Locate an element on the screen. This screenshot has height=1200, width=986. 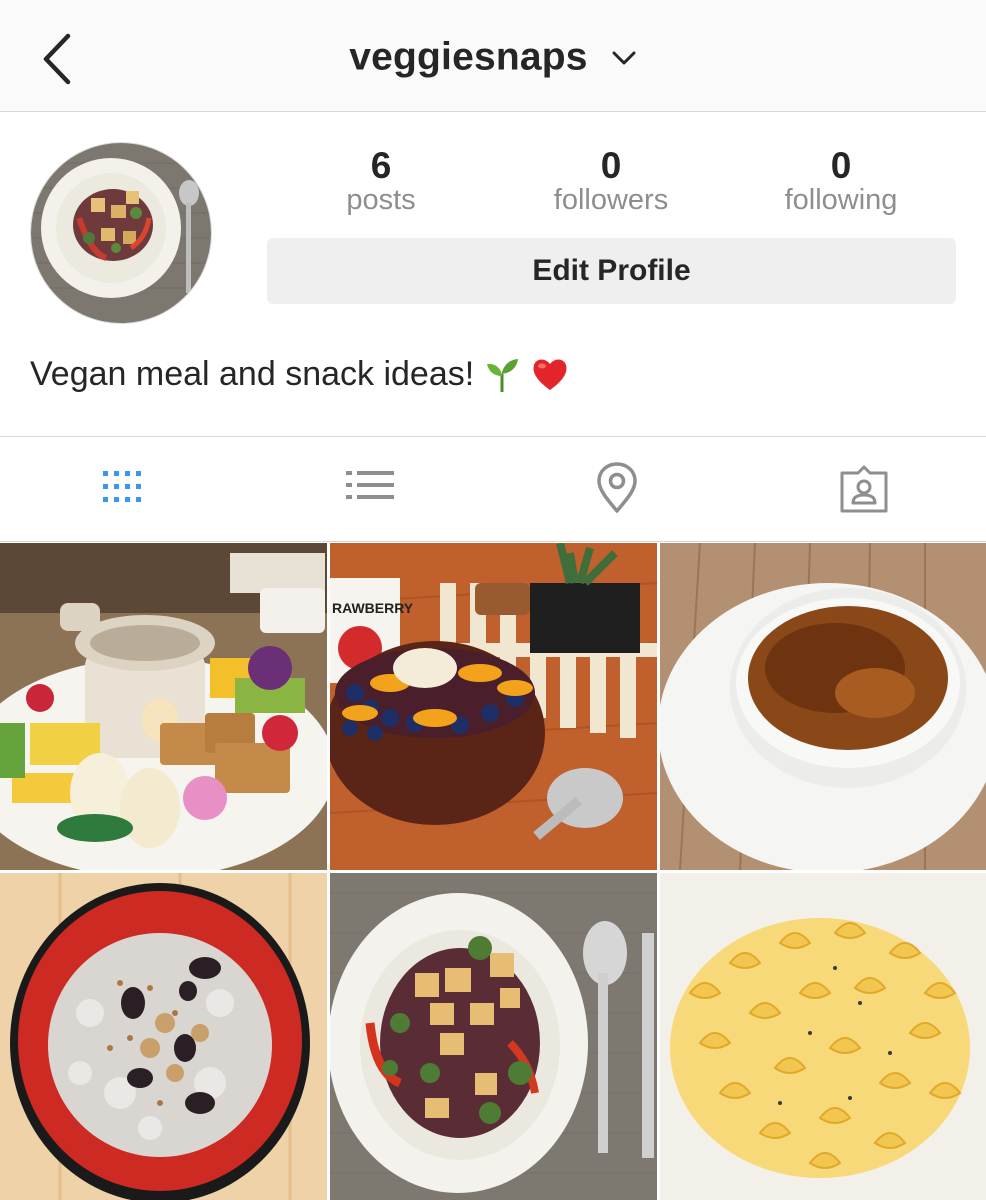
profile-bio: Vegan meal and snack ideas! is located at coordinates (300, 374).